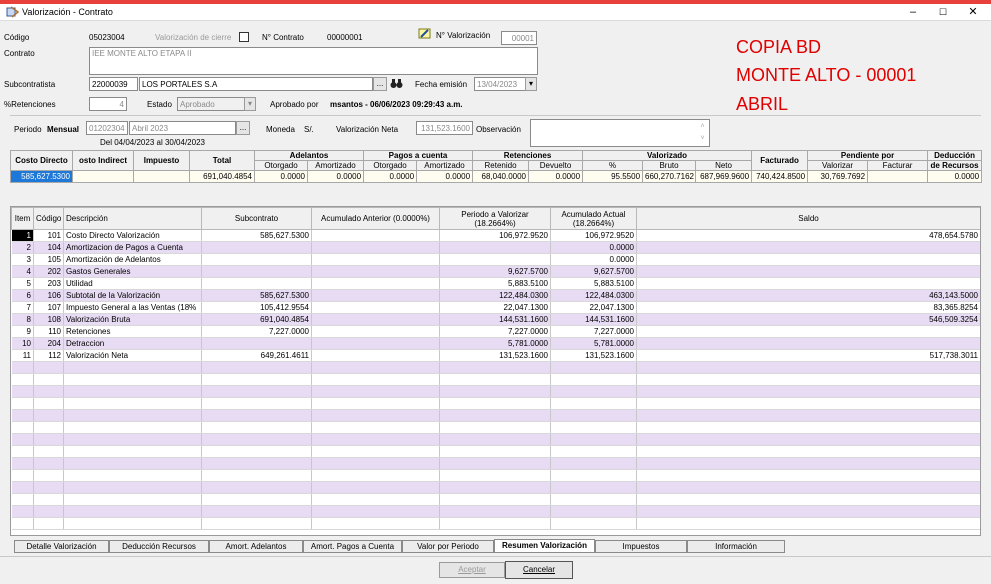 The width and height of the screenshot is (991, 584). What do you see at coordinates (103, 176) in the screenshot?
I see `sum-costo-indirecto-cell` at bounding box center [103, 176].